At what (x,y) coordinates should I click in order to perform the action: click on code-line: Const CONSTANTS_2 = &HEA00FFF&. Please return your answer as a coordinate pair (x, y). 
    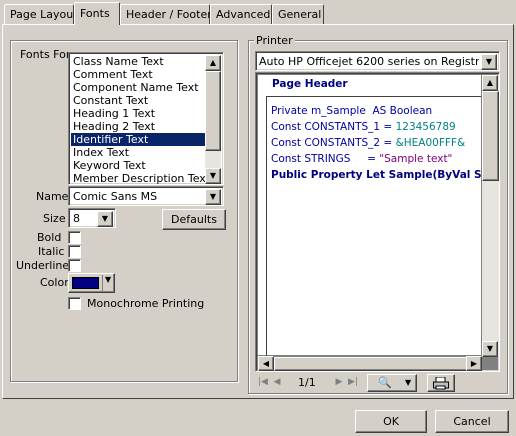
    Looking at the image, I should click on (368, 143).